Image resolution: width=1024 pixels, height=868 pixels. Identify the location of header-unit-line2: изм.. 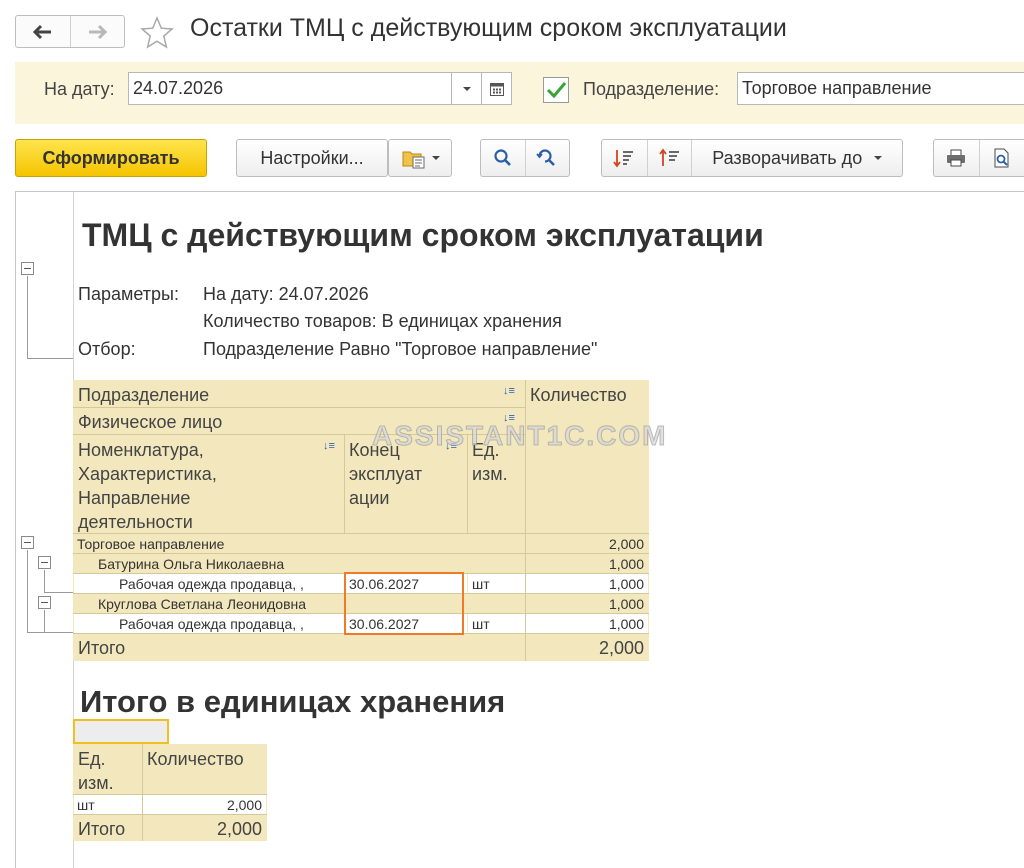
(490, 474).